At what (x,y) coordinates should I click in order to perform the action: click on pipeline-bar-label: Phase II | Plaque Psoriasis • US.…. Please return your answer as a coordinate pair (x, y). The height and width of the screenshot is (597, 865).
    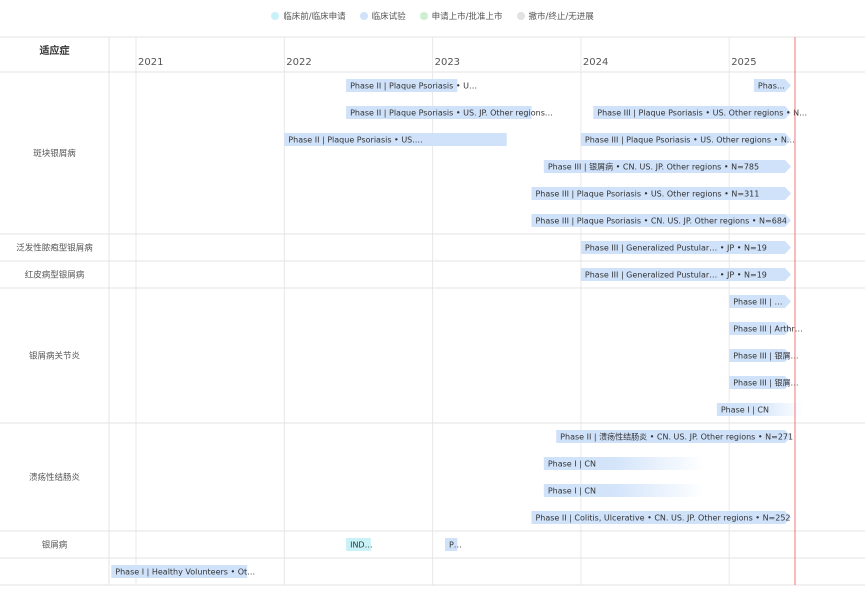
    Looking at the image, I should click on (355, 140).